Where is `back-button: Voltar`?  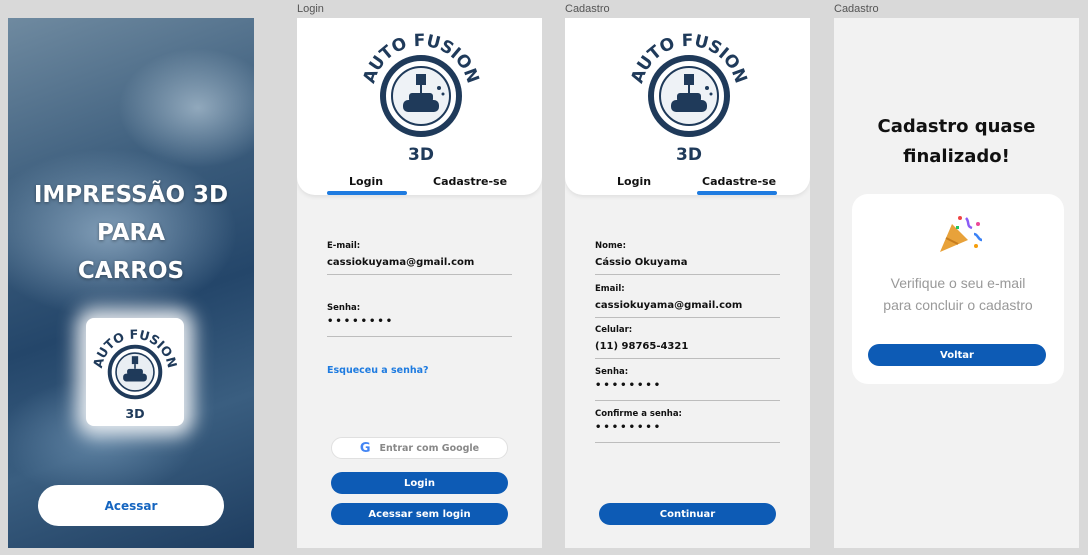
back-button: Voltar is located at coordinates (957, 355).